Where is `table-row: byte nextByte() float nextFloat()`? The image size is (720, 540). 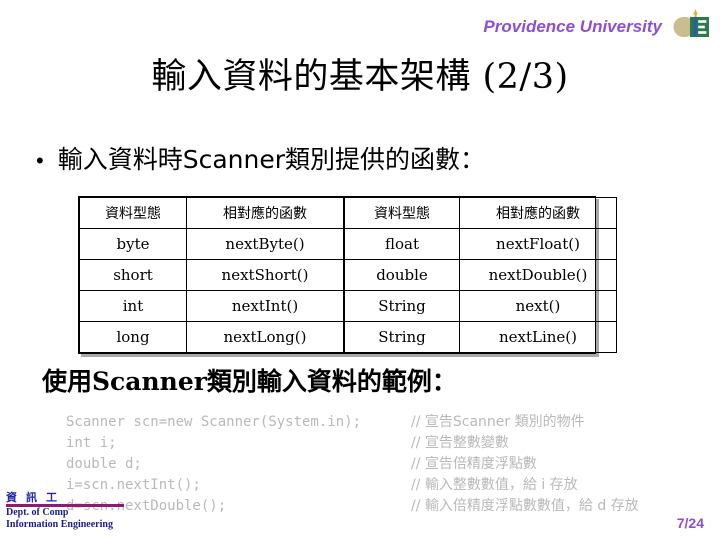
table-row: byte nextByte() float nextFloat() is located at coordinates (348, 244).